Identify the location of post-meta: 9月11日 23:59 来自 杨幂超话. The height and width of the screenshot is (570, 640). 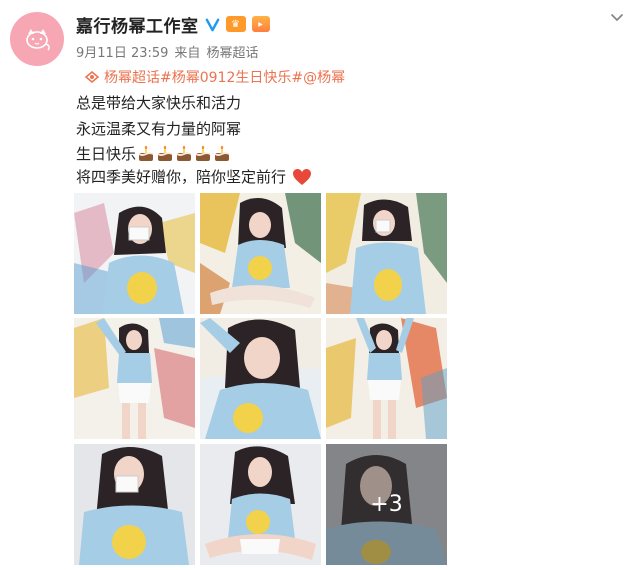
(167, 51).